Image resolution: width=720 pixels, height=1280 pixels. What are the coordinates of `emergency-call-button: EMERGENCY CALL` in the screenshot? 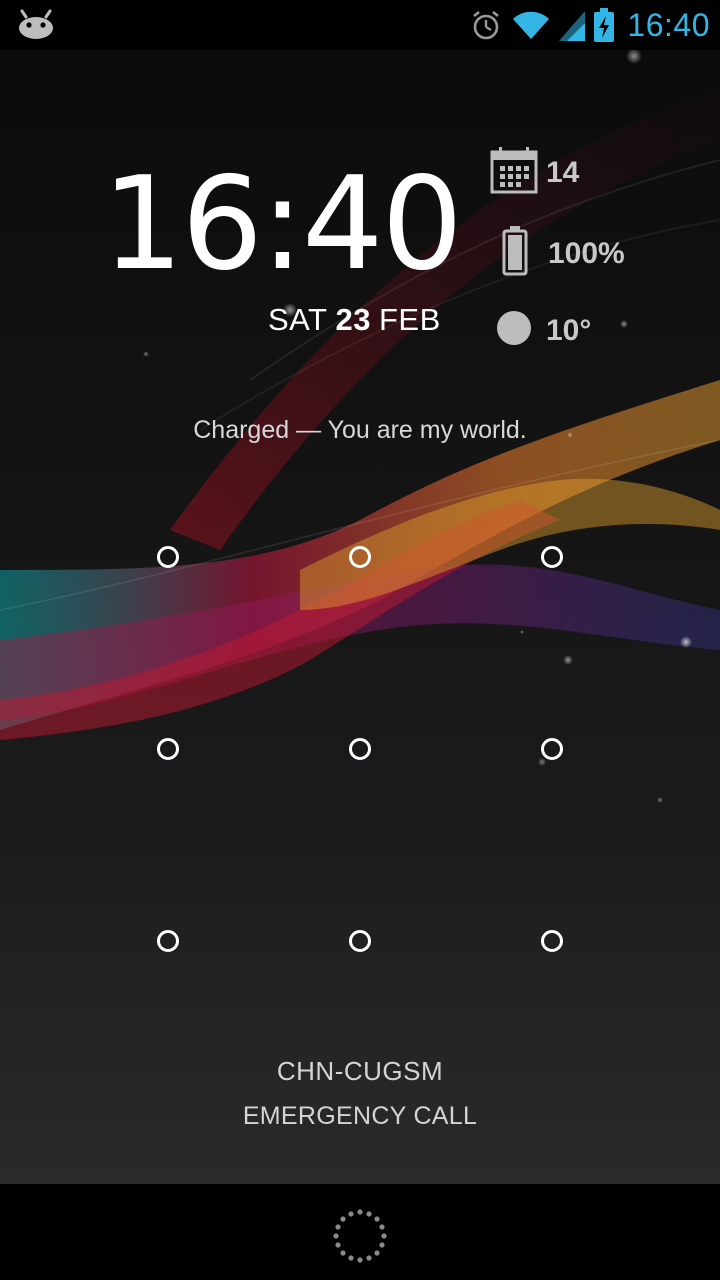 It's located at (360, 1116).